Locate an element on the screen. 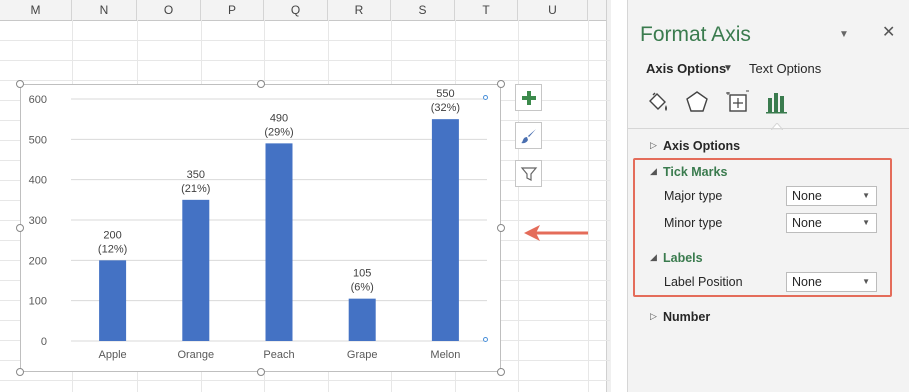  y-tick-label: 400 is located at coordinates (38, 181).